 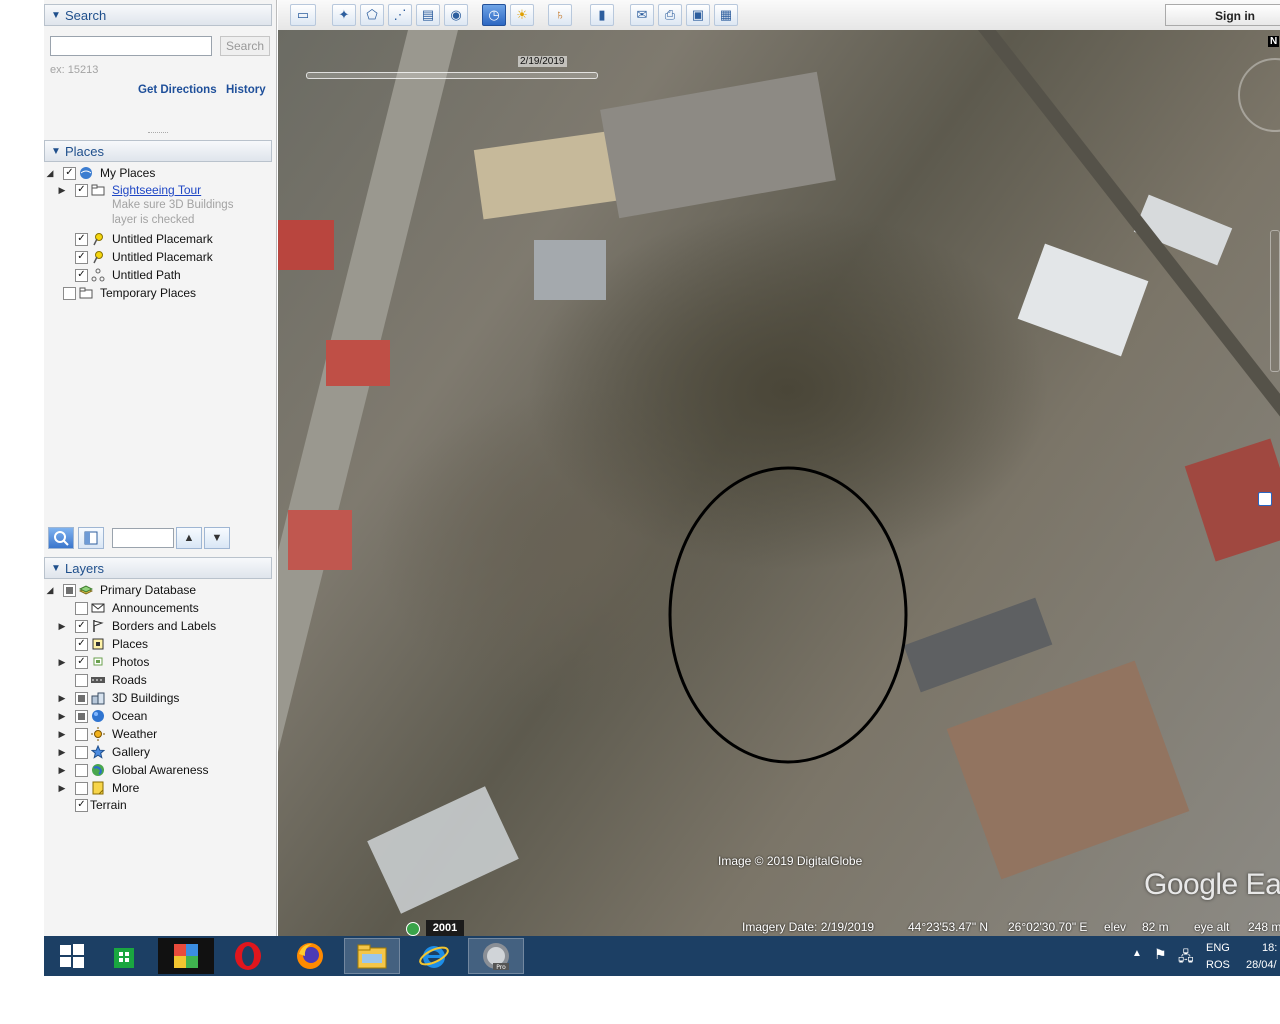 I want to click on layer-borders-labels: ▶ ✓ Borders and Labels, so click(x=160, y=626).